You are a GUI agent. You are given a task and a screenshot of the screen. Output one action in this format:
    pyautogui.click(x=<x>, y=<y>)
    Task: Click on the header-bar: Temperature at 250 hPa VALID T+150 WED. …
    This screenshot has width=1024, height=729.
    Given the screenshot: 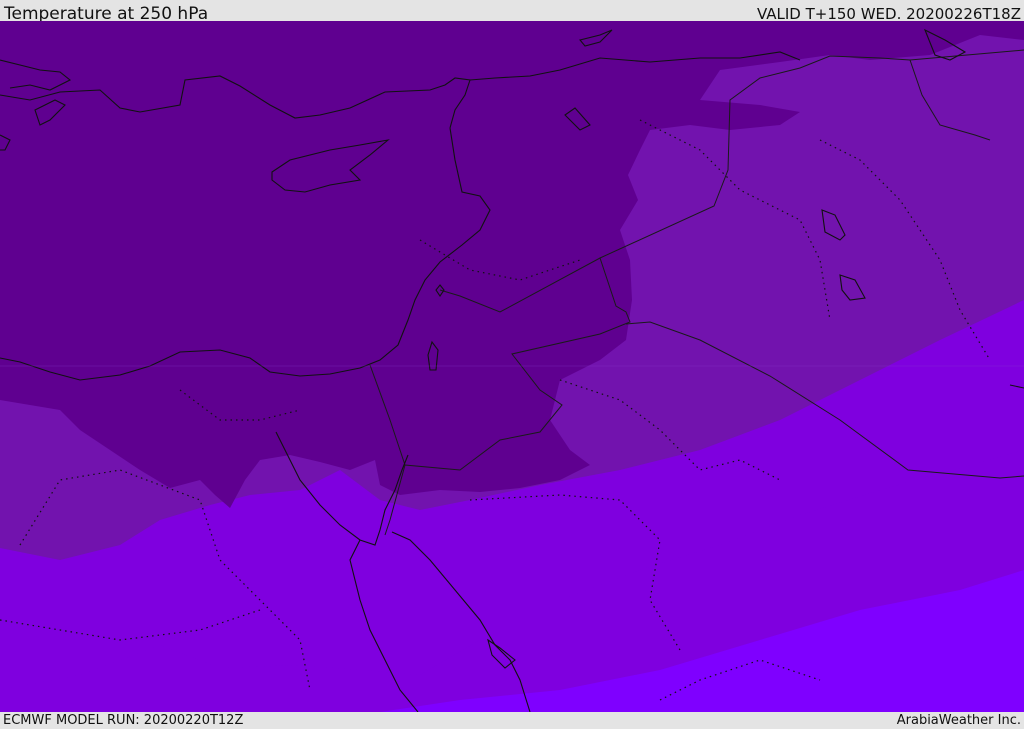 What is the action you would take?
    pyautogui.click(x=512, y=12)
    